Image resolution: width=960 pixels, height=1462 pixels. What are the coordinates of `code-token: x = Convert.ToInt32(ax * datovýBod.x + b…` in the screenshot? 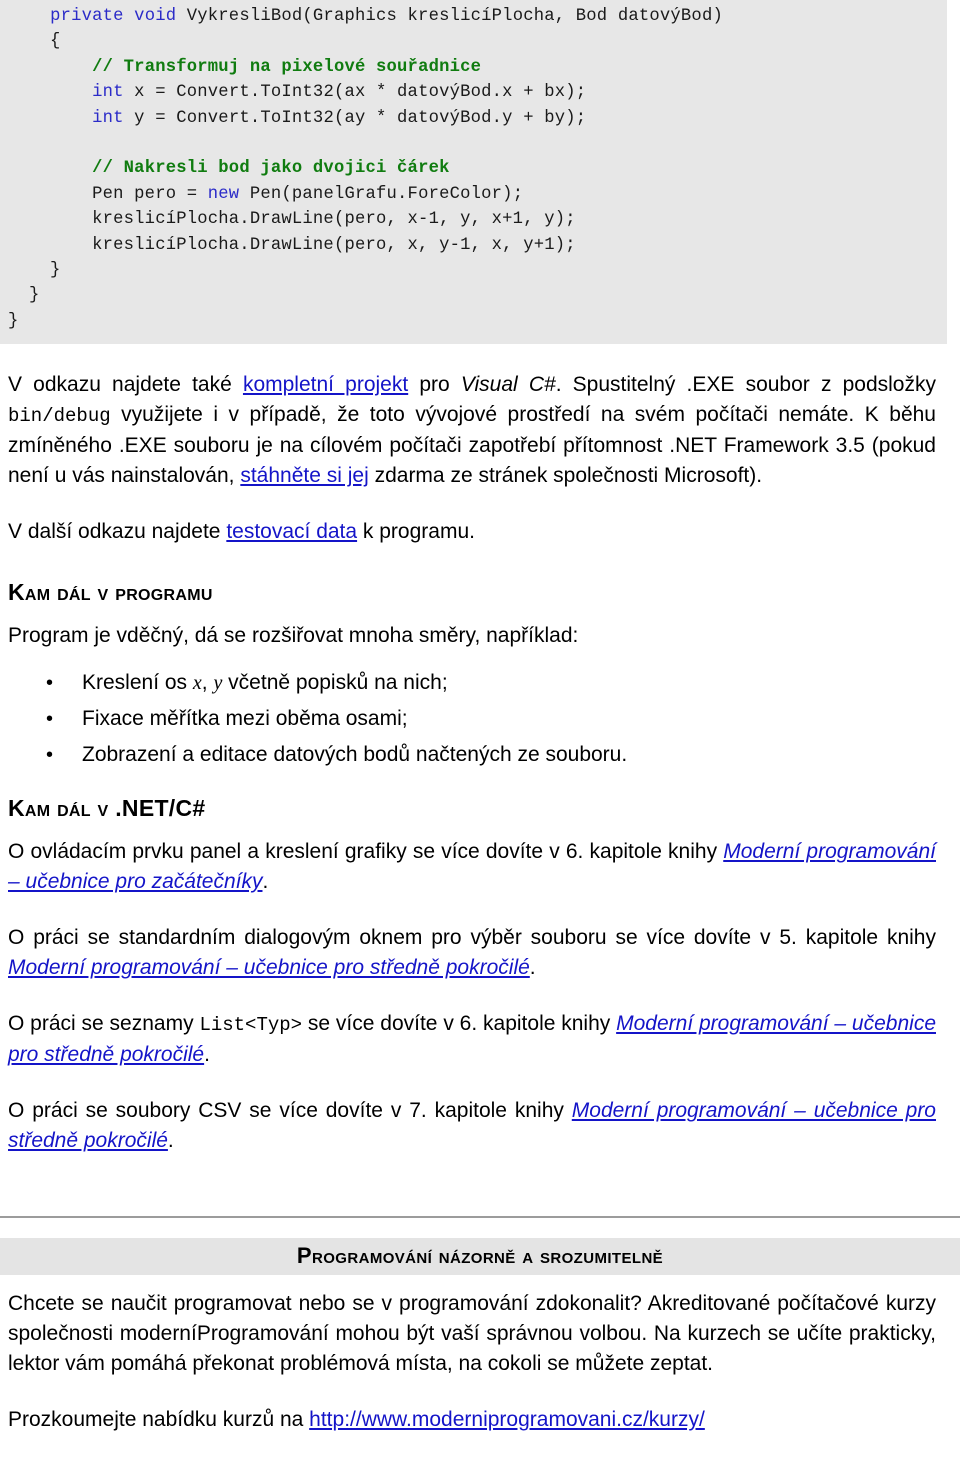 It's located at (355, 93).